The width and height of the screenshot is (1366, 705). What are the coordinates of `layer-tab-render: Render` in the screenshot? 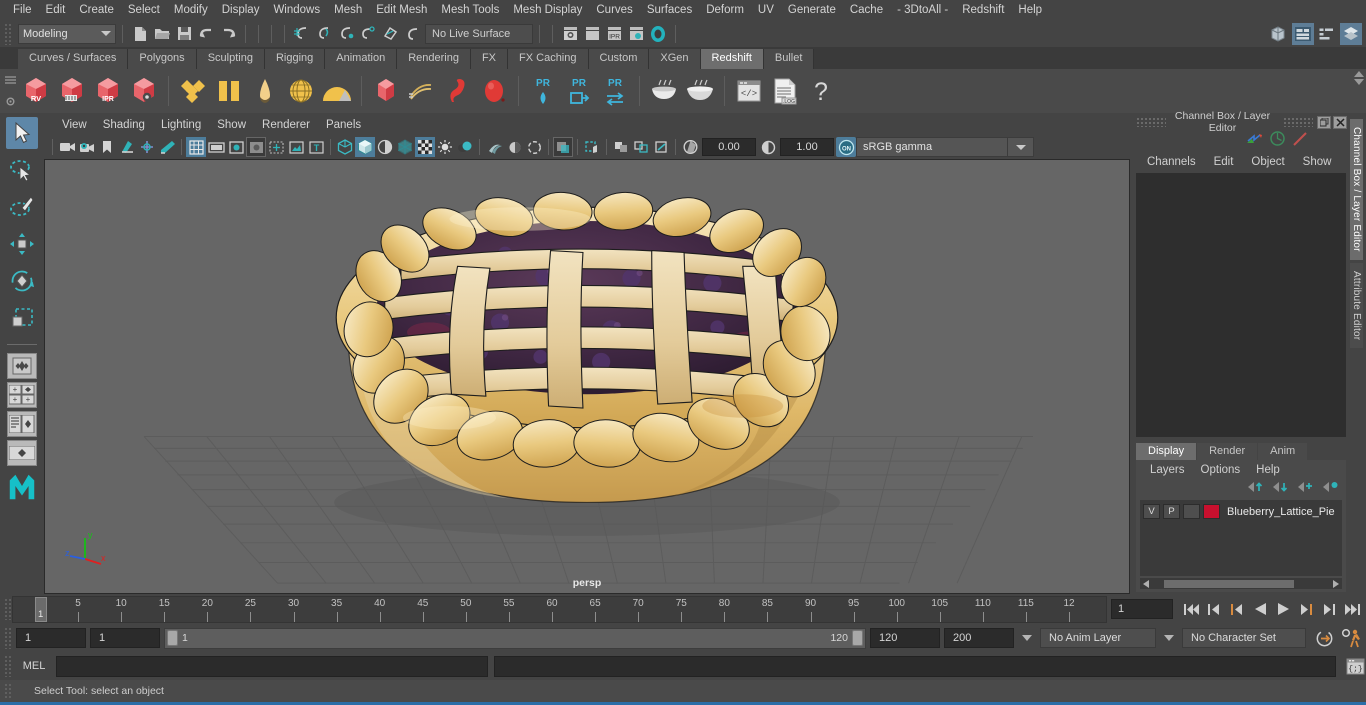 It's located at (1227, 451).